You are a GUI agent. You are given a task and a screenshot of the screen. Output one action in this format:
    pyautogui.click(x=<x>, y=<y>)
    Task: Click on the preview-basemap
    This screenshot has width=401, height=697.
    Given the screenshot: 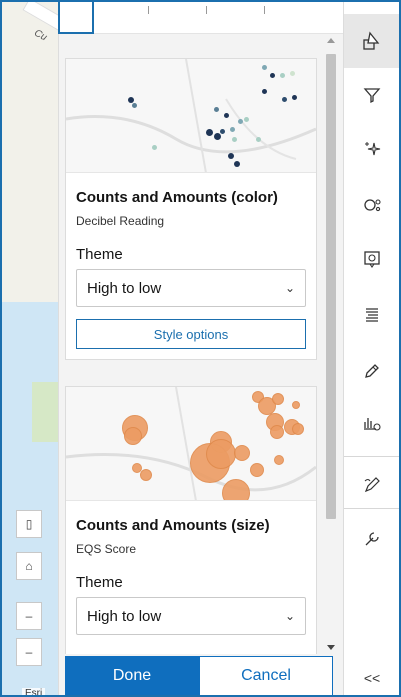 What is the action you would take?
    pyautogui.click(x=191, y=115)
    